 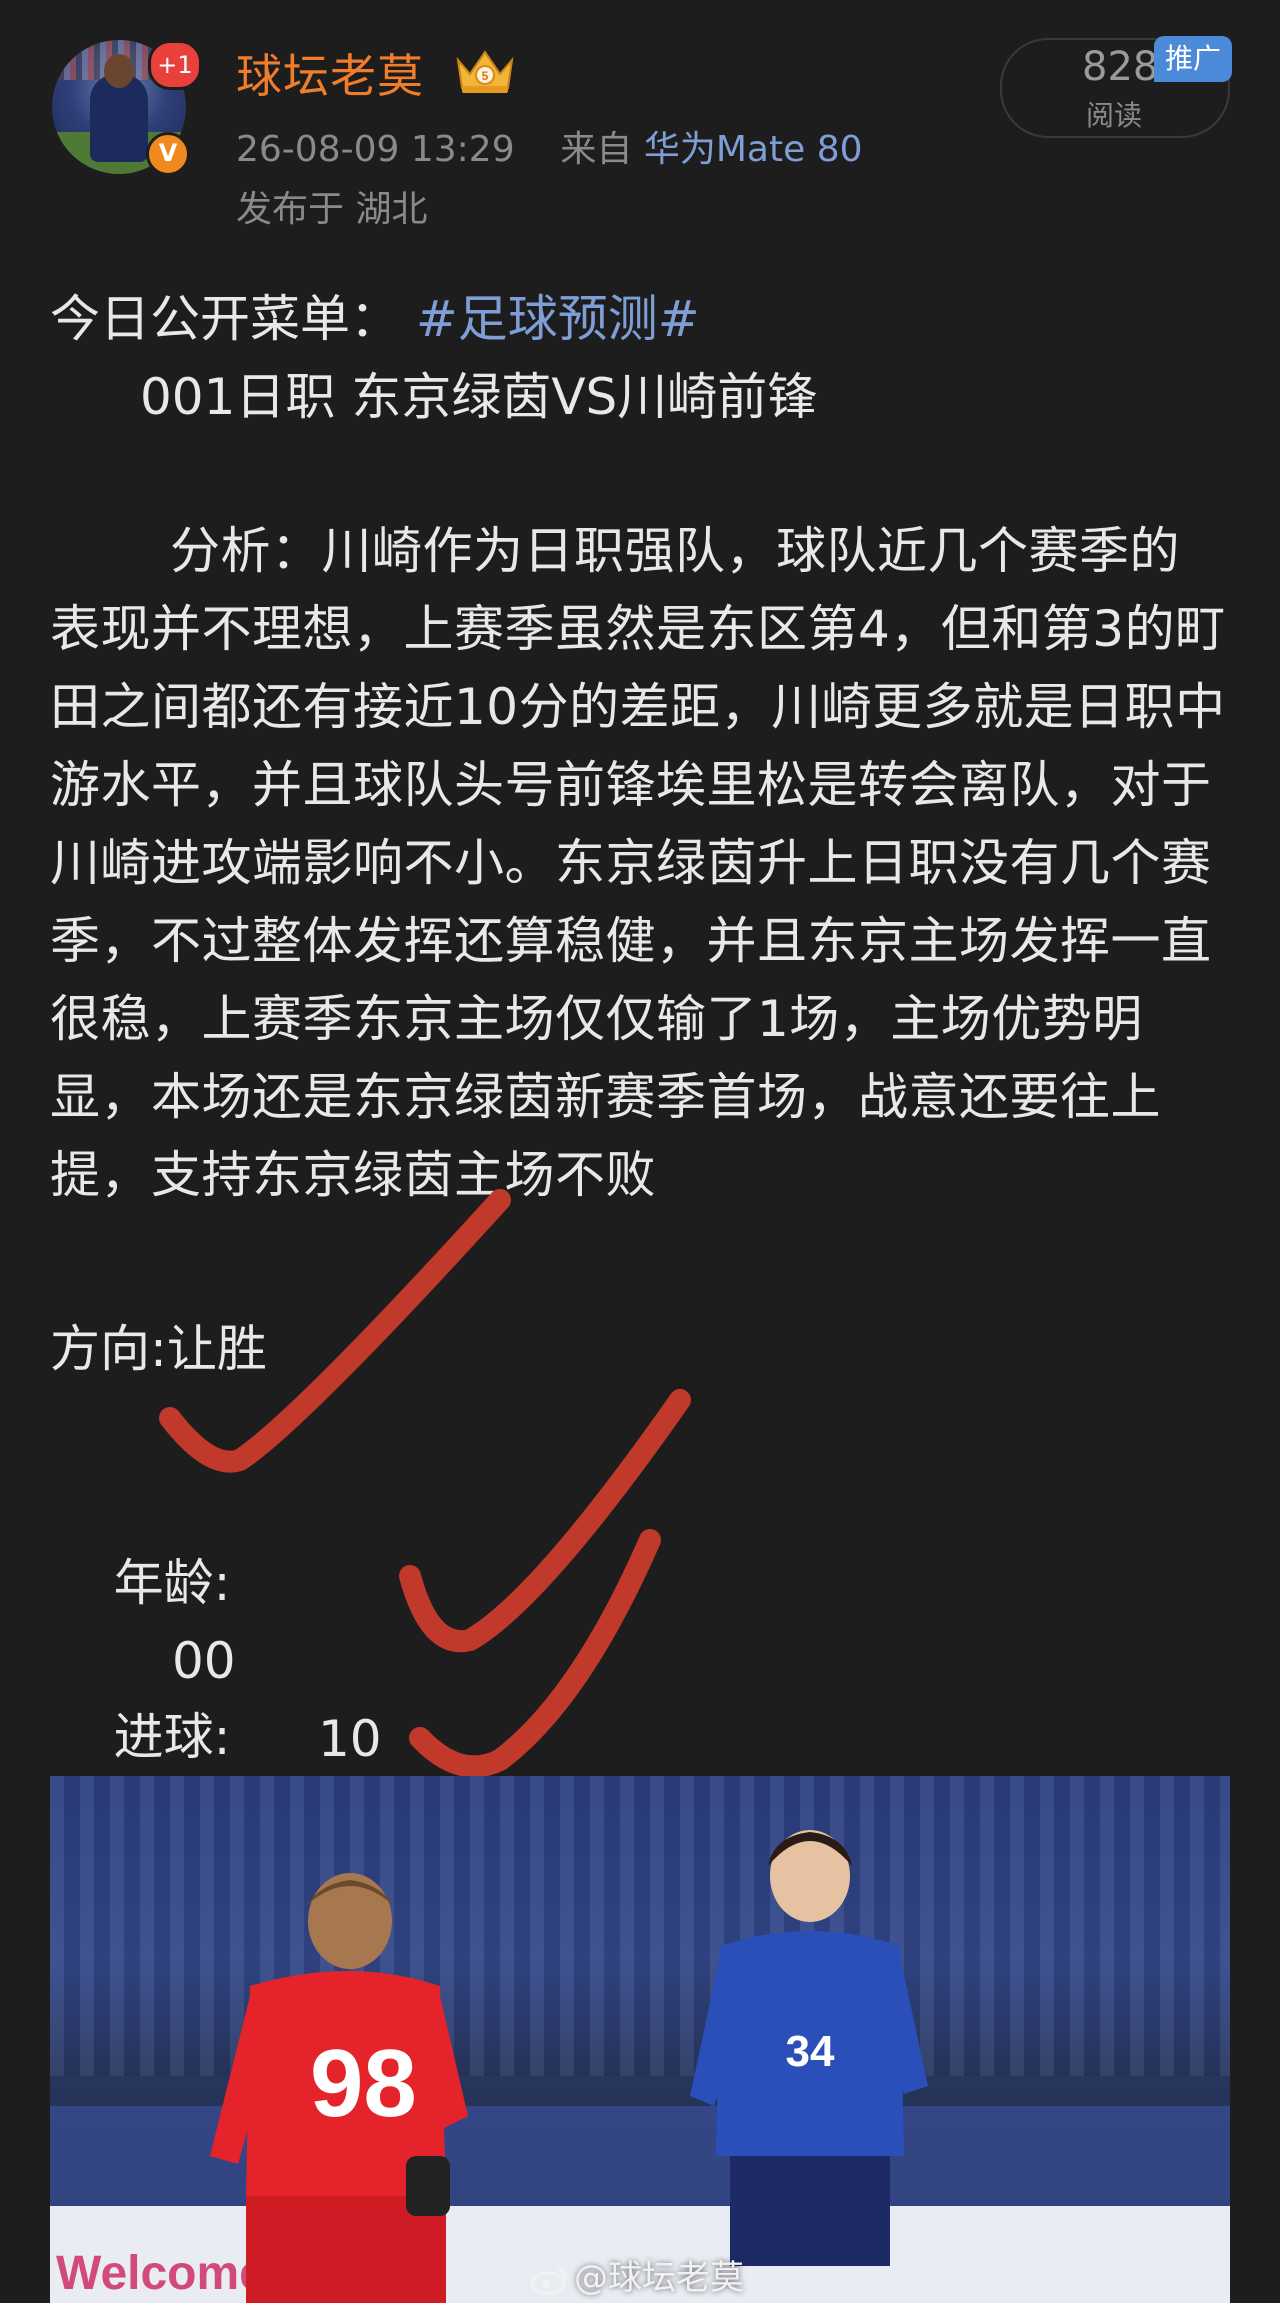 I want to click on svg-text: 5, so click(x=485, y=76).